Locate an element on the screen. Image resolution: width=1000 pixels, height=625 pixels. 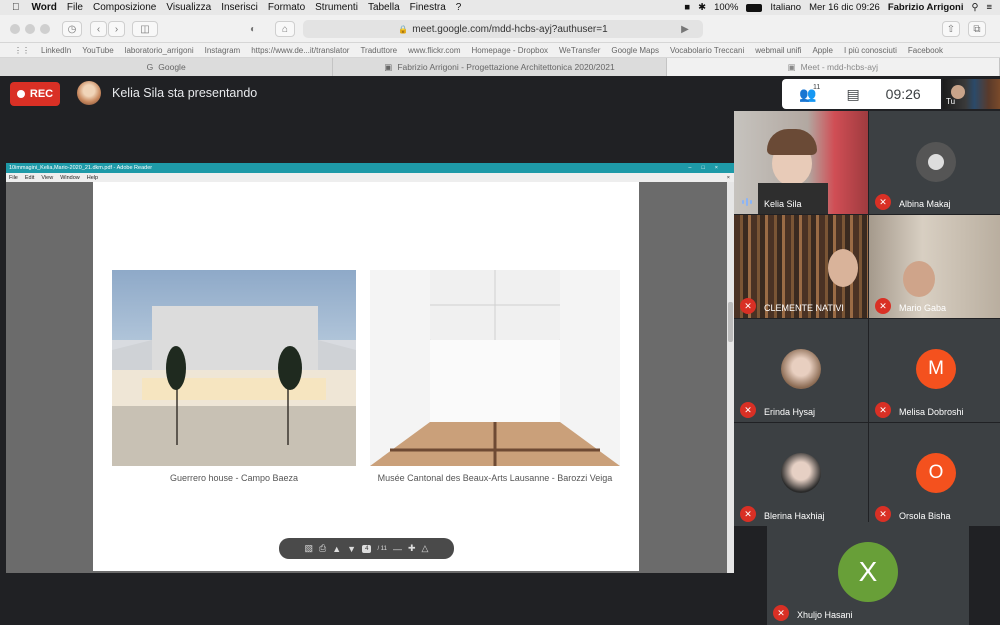
zoom-out-icon: — is located at coordinates (397, 549).